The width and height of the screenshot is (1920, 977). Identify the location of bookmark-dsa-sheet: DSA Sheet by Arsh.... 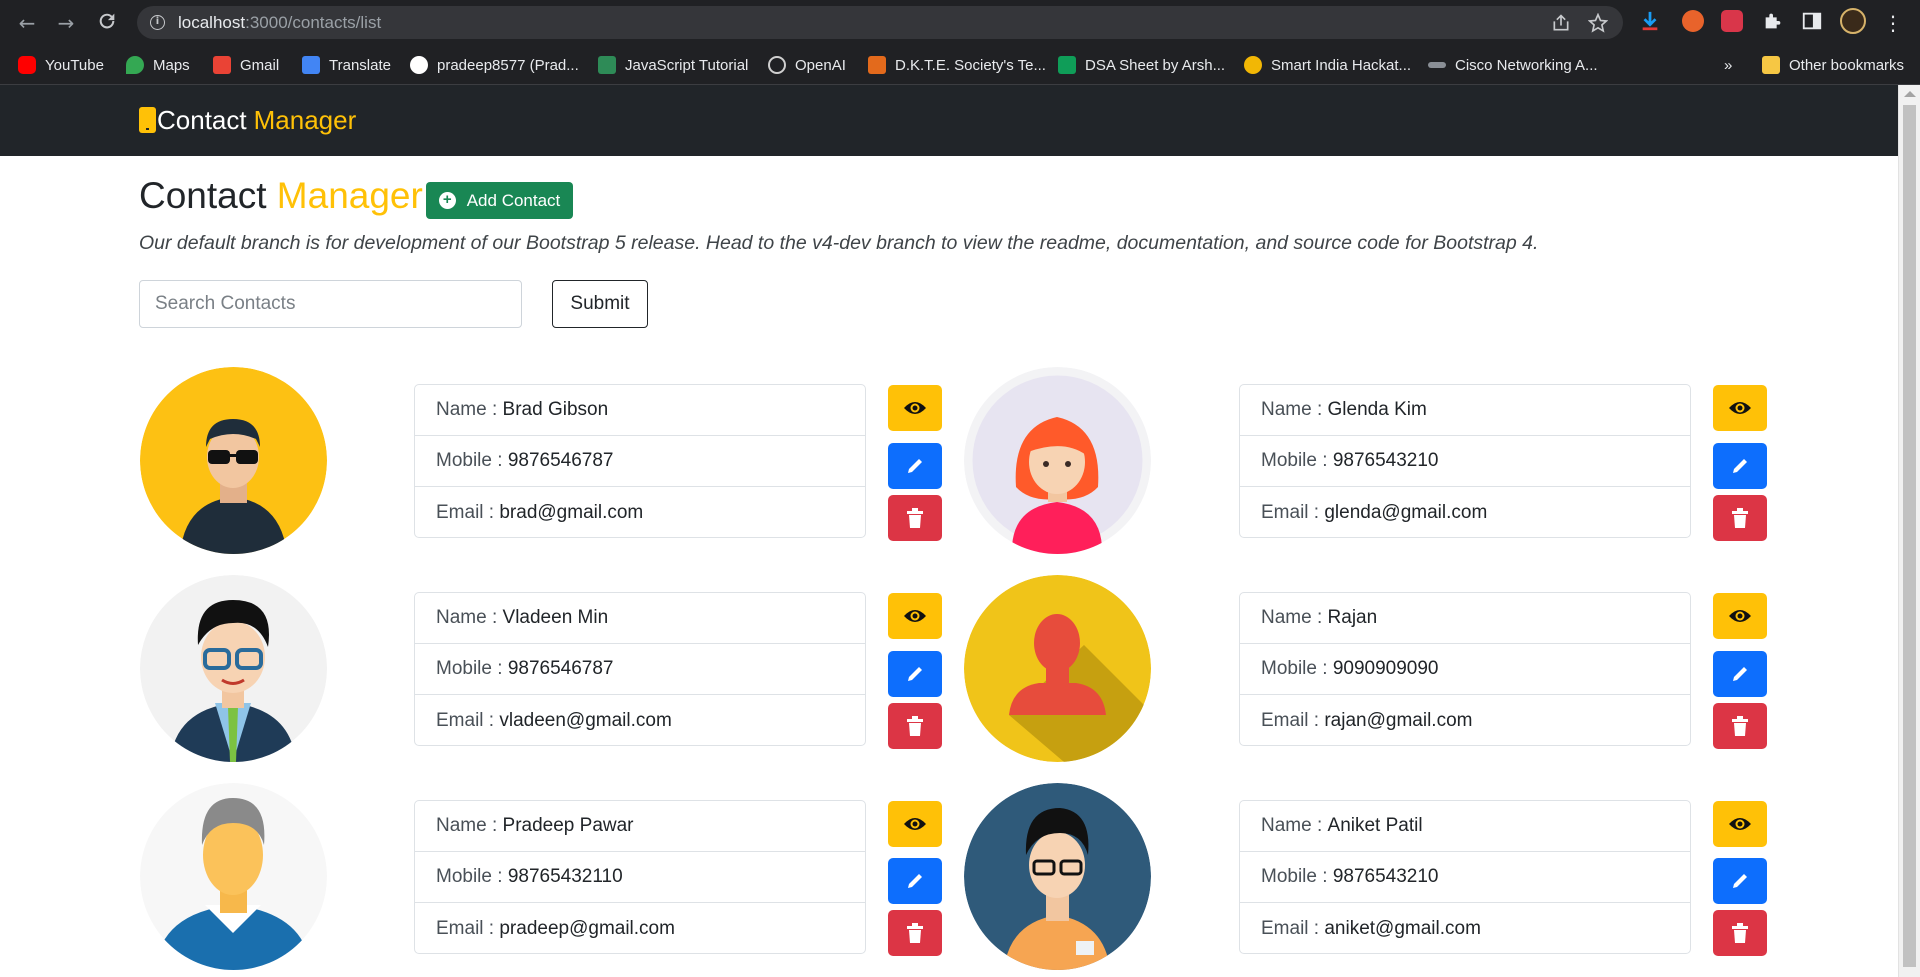
(1141, 65).